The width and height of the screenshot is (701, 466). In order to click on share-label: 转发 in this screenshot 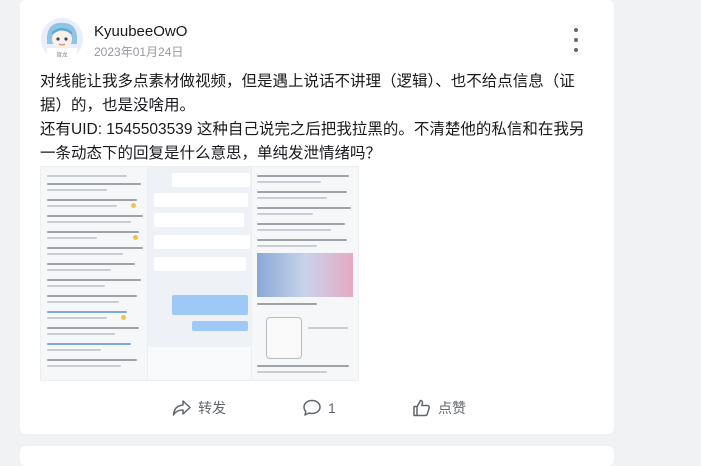, I will do `click(212, 408)`.